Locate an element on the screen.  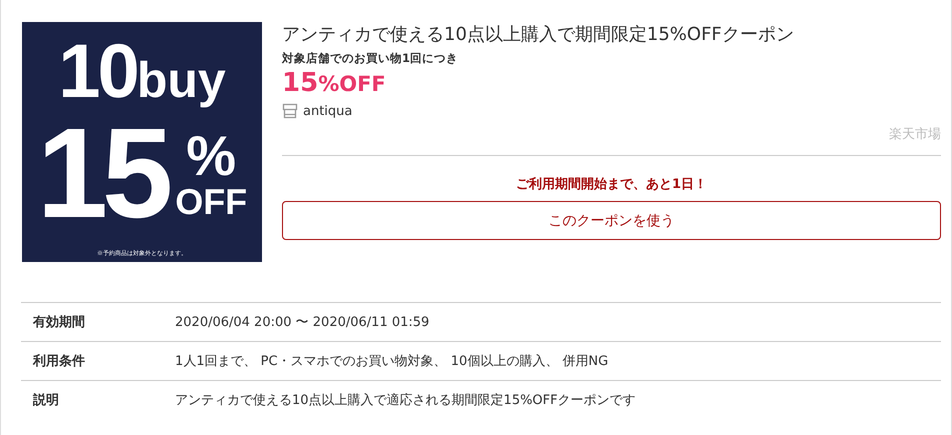
shop-name: antiqua is located at coordinates (327, 111).